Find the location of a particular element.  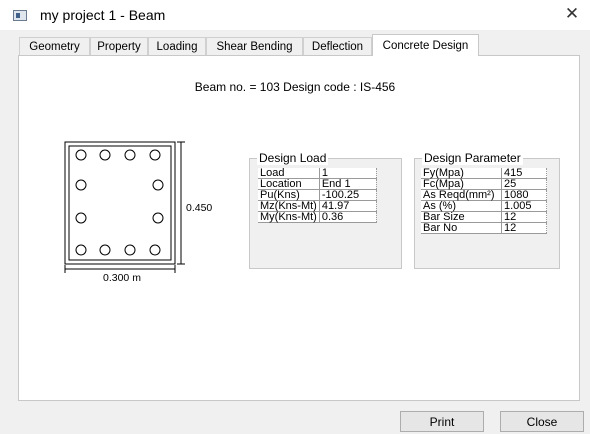

table-row: Fc(Mpa) 25 is located at coordinates (484, 184).